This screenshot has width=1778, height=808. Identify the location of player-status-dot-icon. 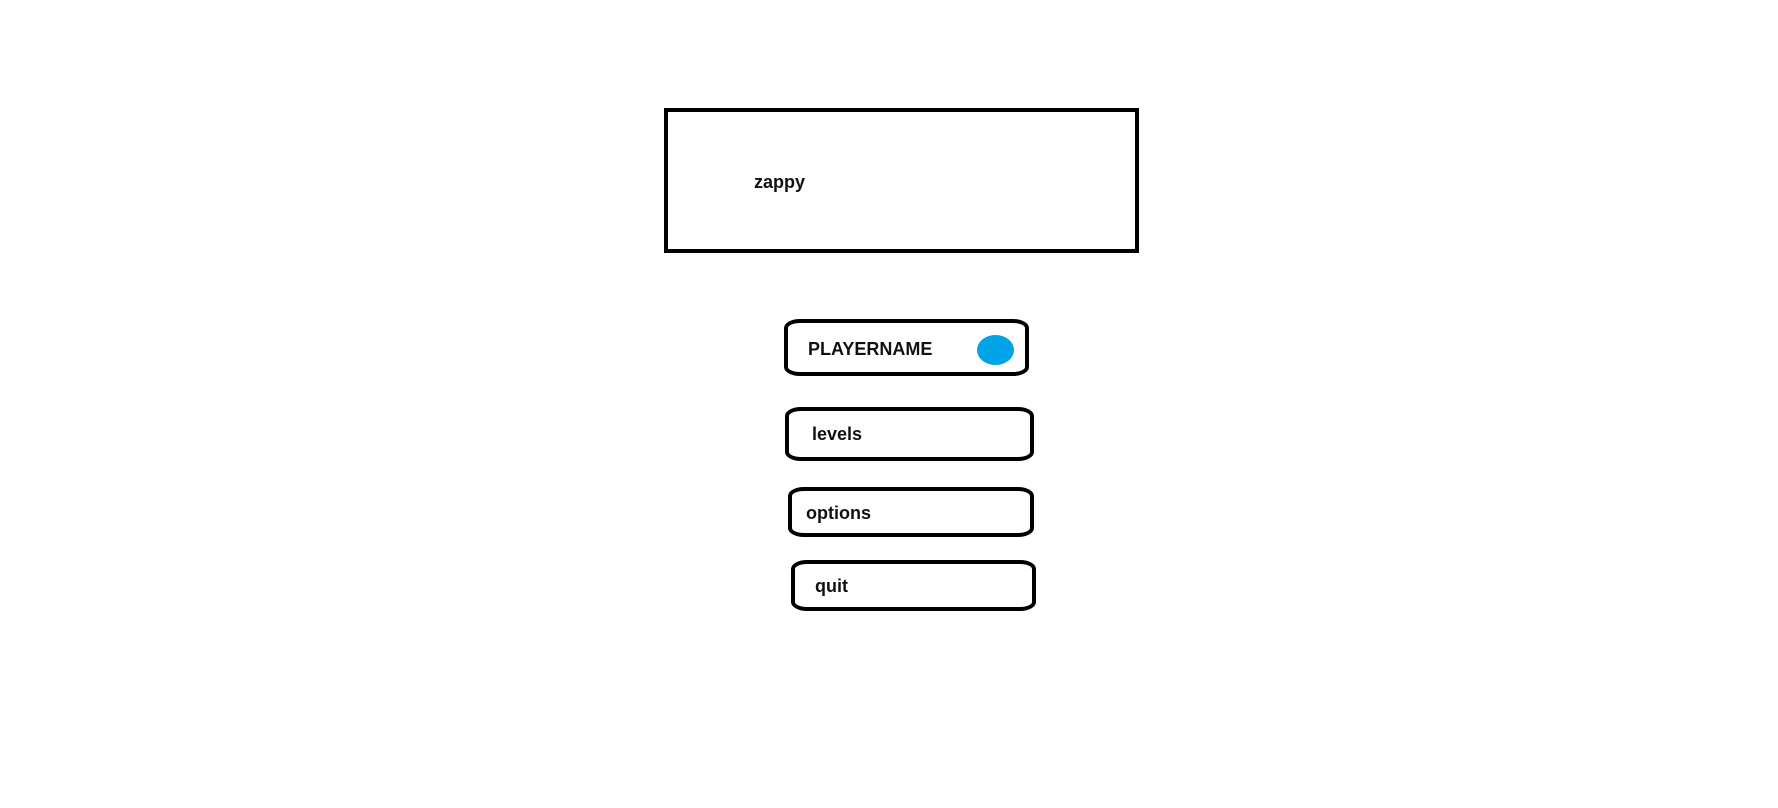
(995, 350).